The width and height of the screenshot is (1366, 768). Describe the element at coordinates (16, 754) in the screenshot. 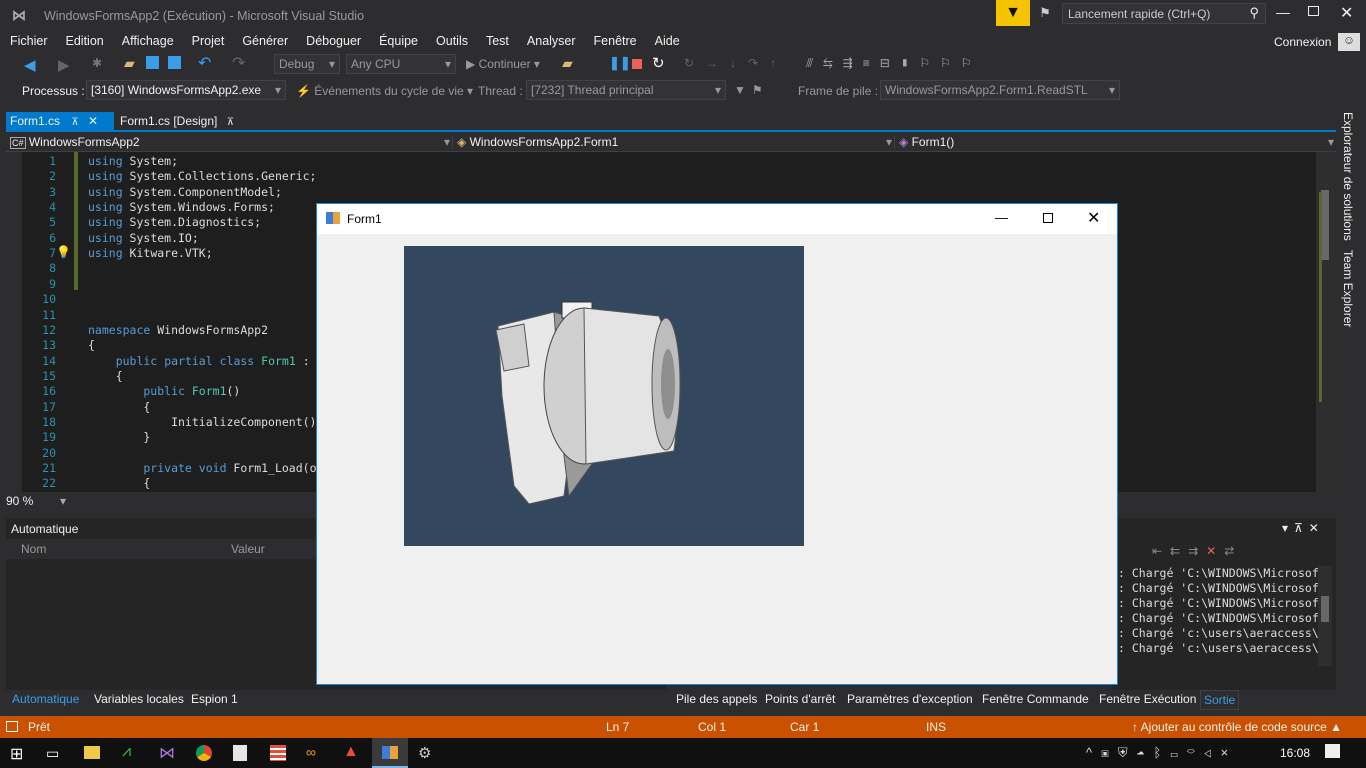

I see `start-button-windows-icon: ⊞` at that location.